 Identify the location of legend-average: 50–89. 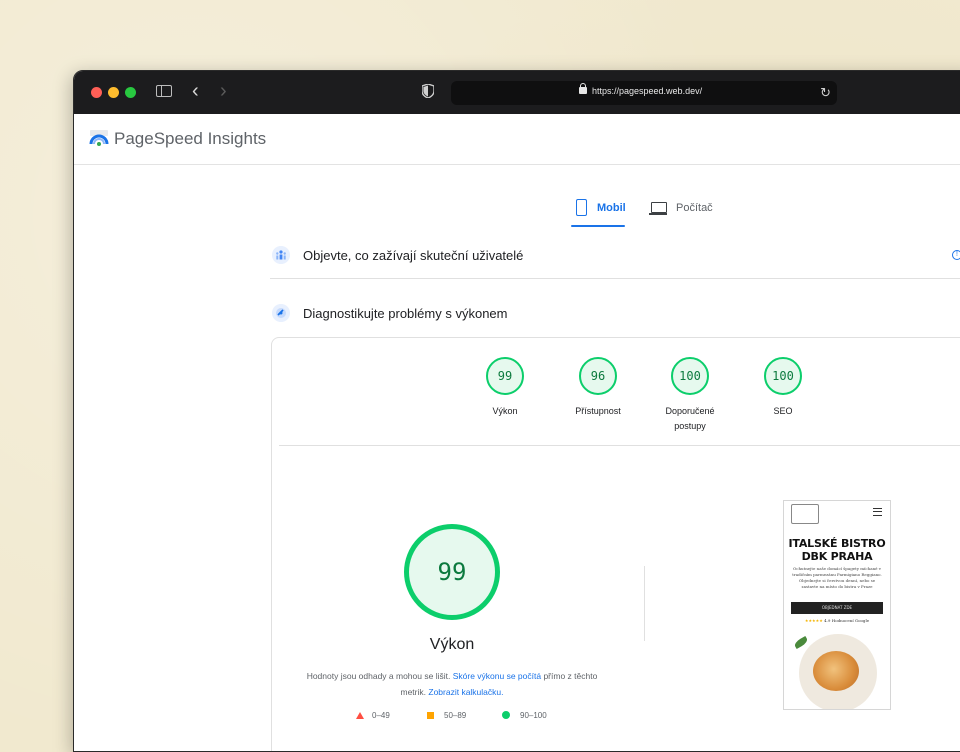
(446, 715).